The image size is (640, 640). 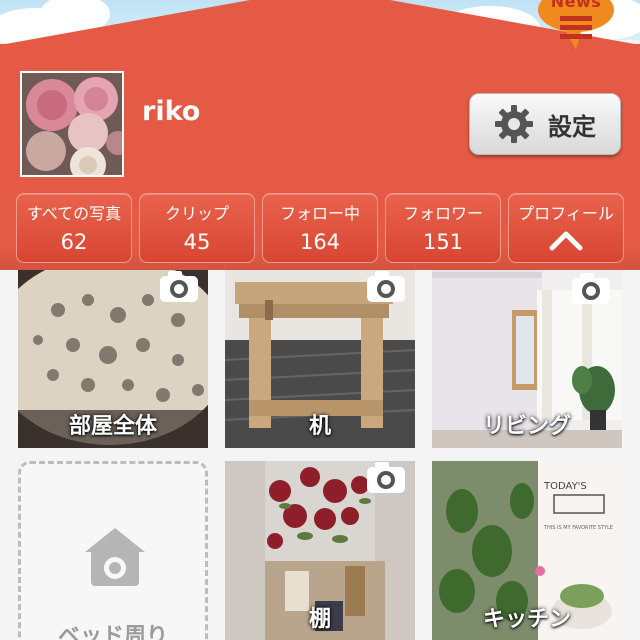 I want to click on stat-value: 164, so click(x=320, y=242).